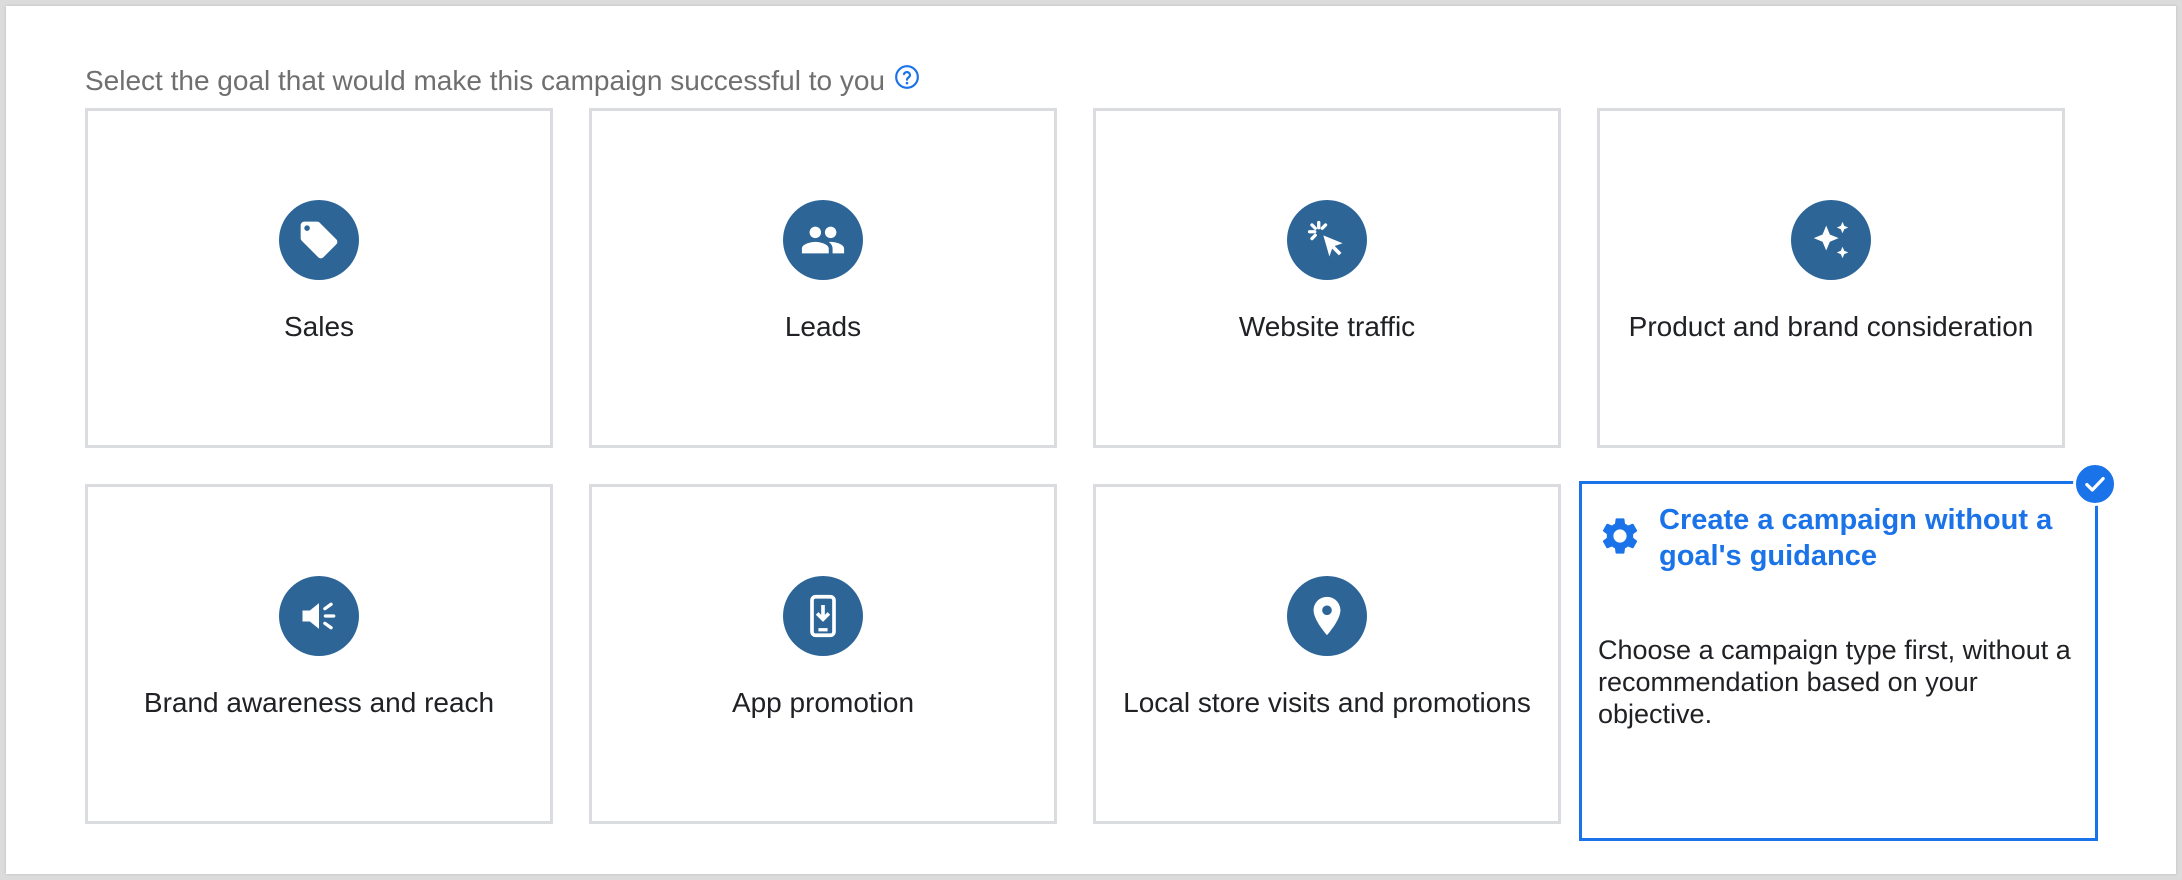 The height and width of the screenshot is (880, 2182). I want to click on gear-icon, so click(1620, 536).